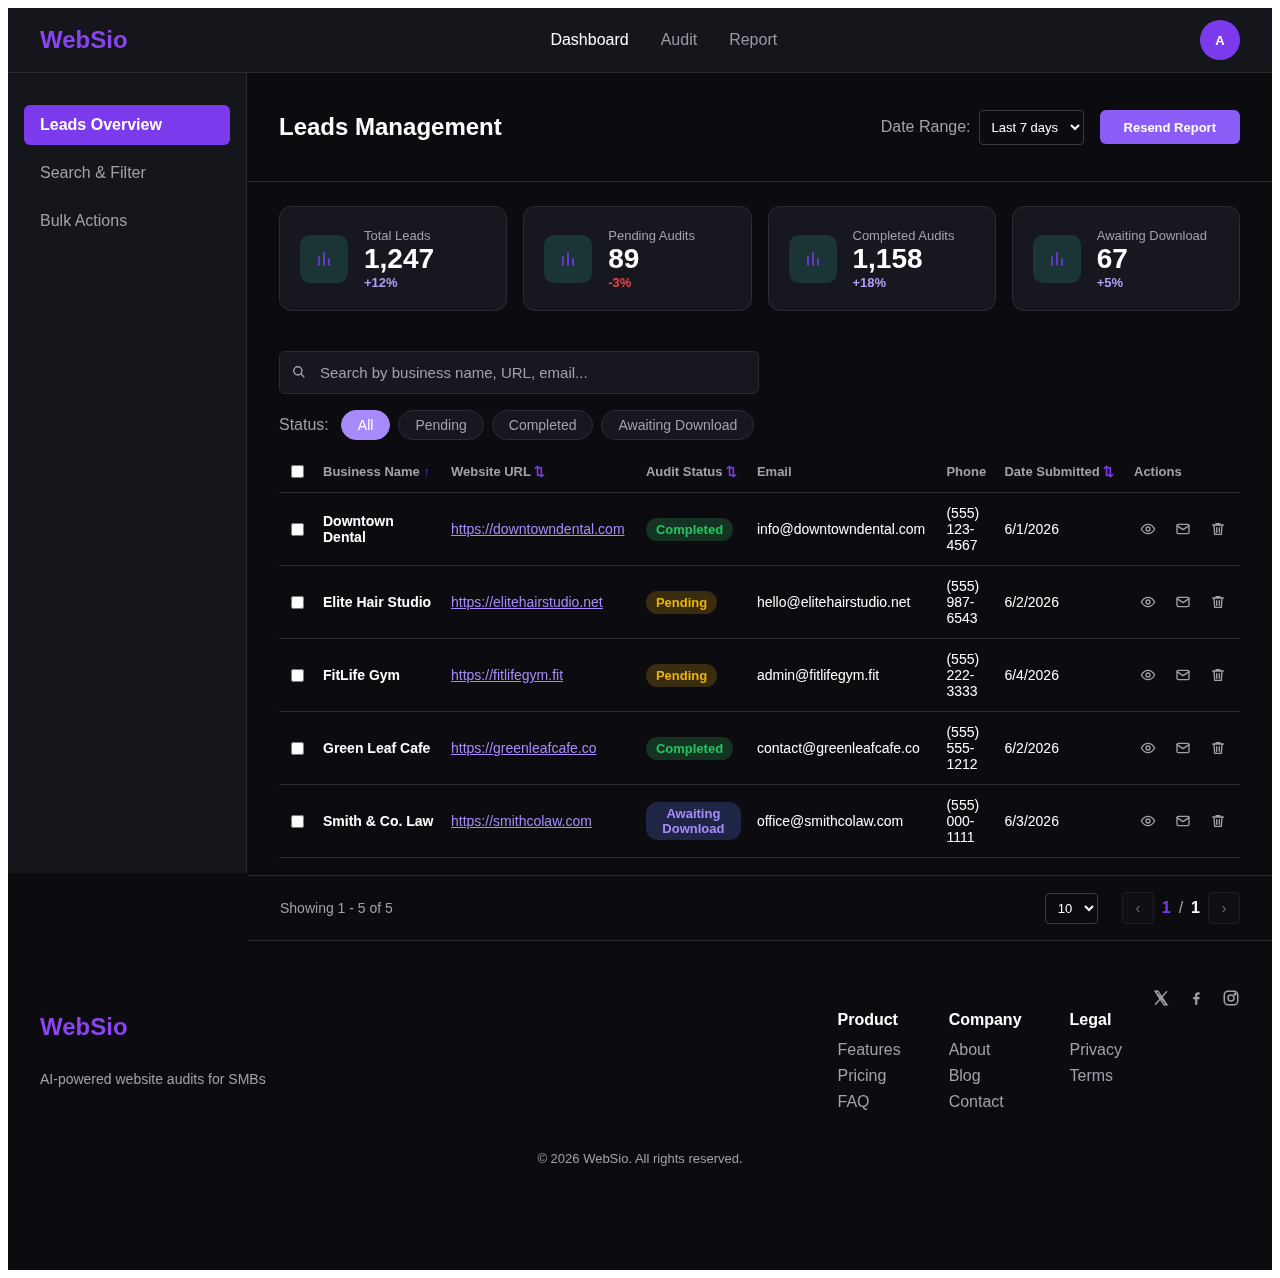 Image resolution: width=1280 pixels, height=1278 pixels. I want to click on table-cell: admin@fitlifegym.fit, so click(843, 675).